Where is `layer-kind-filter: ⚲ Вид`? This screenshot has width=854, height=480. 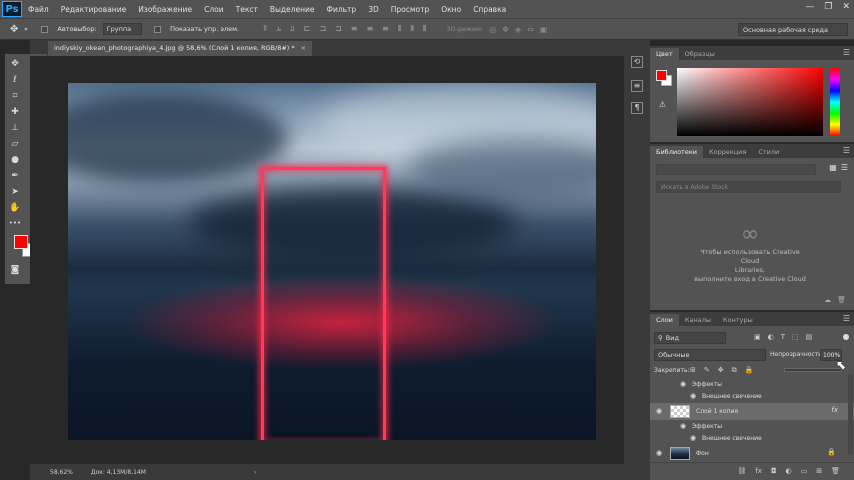
layer-kind-filter: ⚲ Вид is located at coordinates (690, 338).